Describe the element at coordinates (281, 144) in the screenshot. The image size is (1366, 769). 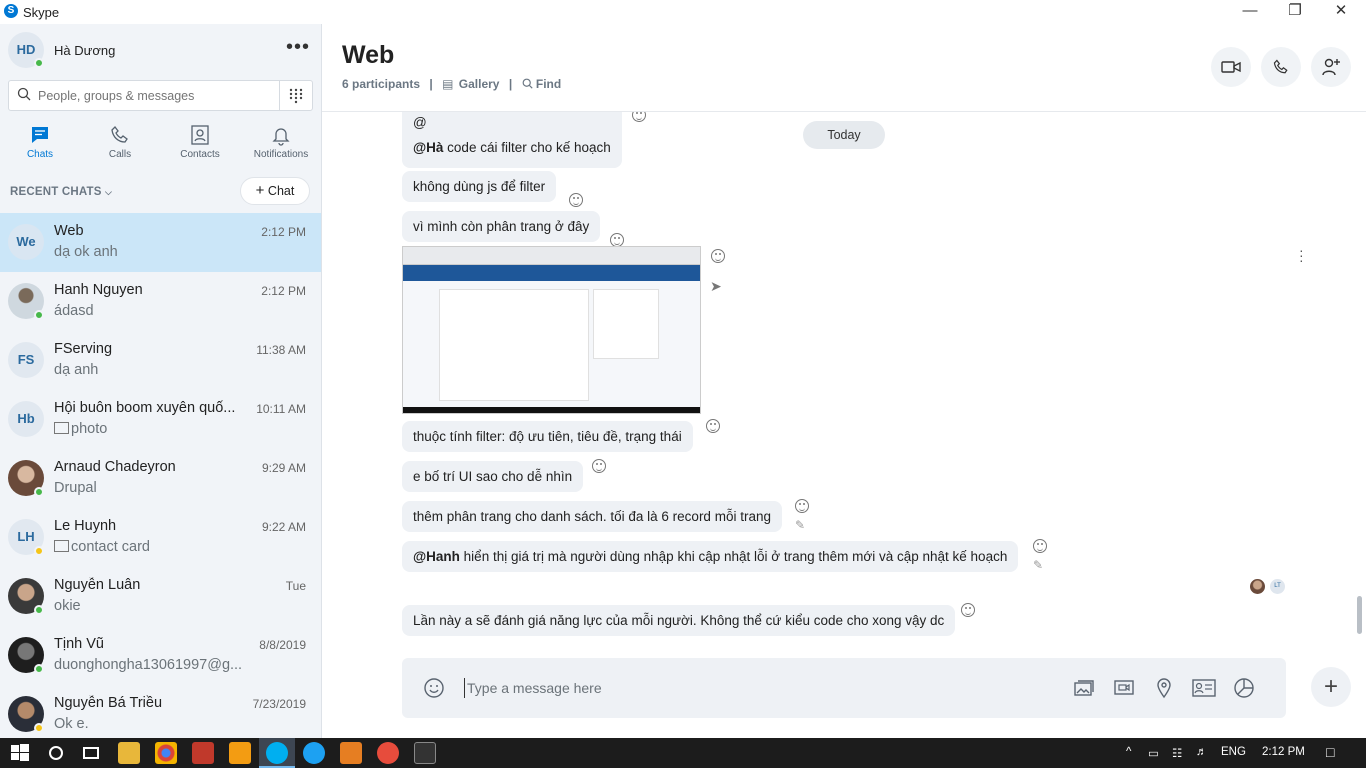
I see `tab-notifications: Notifications` at that location.